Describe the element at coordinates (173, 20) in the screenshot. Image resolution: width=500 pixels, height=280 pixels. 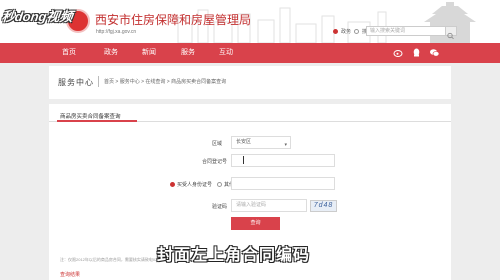
I see `site-title: 西安市住房保障和房屋管理局` at that location.